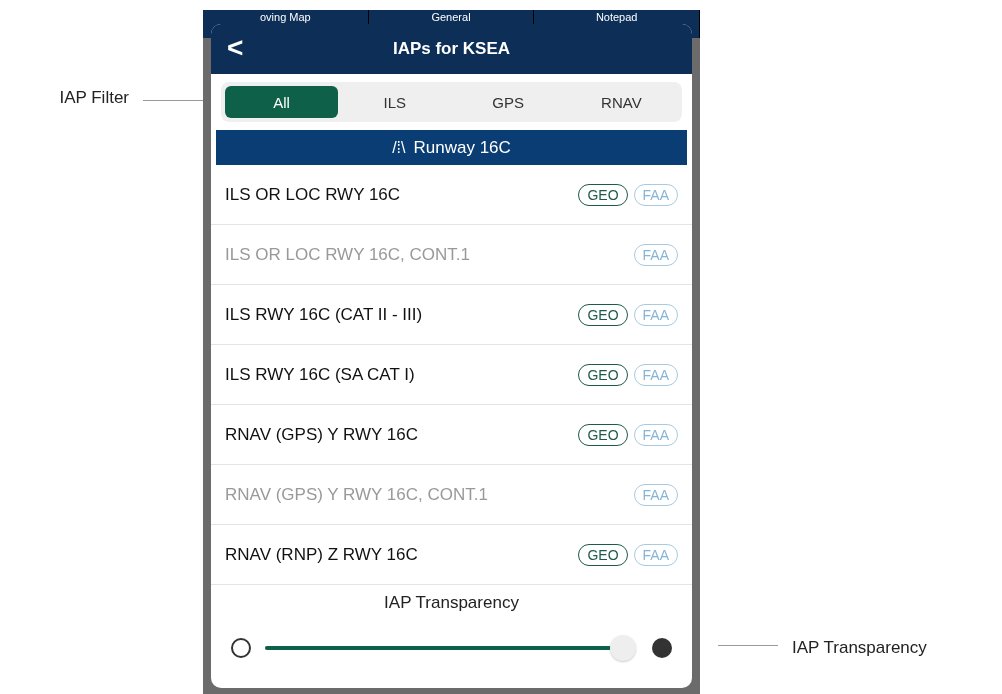 This screenshot has width=1002, height=694. I want to click on annotation-label: IAP Transparency, so click(859, 648).